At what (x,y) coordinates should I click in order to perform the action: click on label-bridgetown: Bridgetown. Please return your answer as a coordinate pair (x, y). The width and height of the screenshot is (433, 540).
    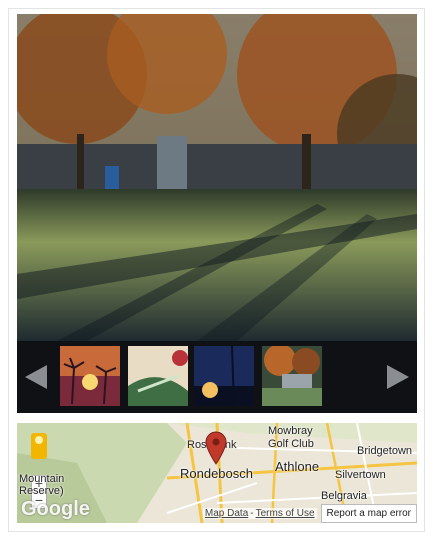
    Looking at the image, I should click on (385, 451).